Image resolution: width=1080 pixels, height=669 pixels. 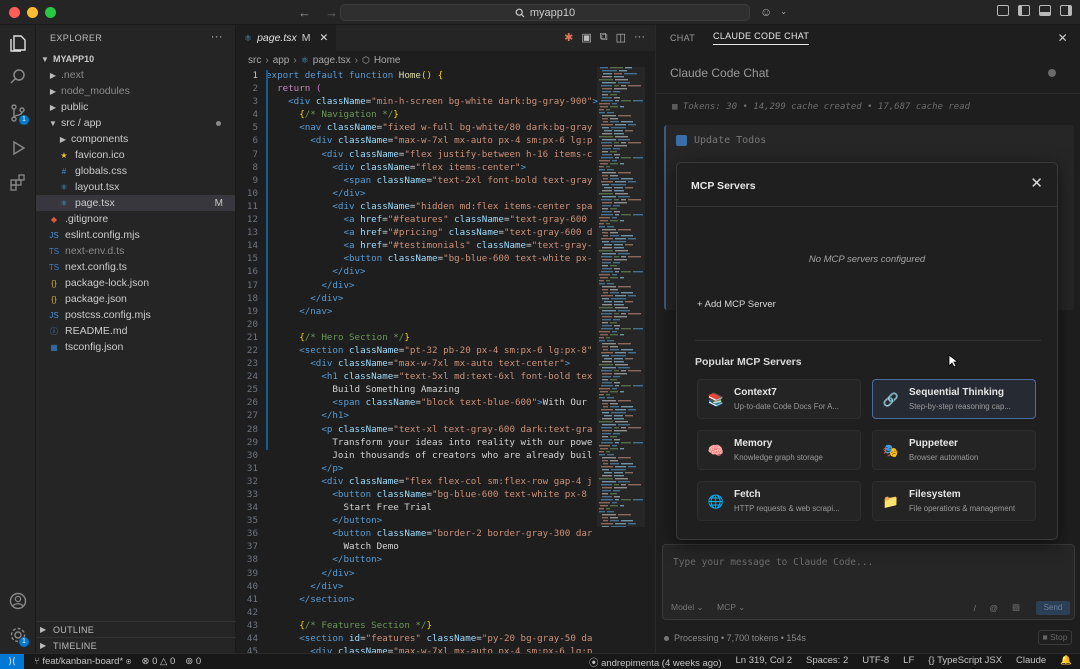 I want to click on title-bar: ← → myapp10 ☺ ⌄, so click(x=540, y=12).